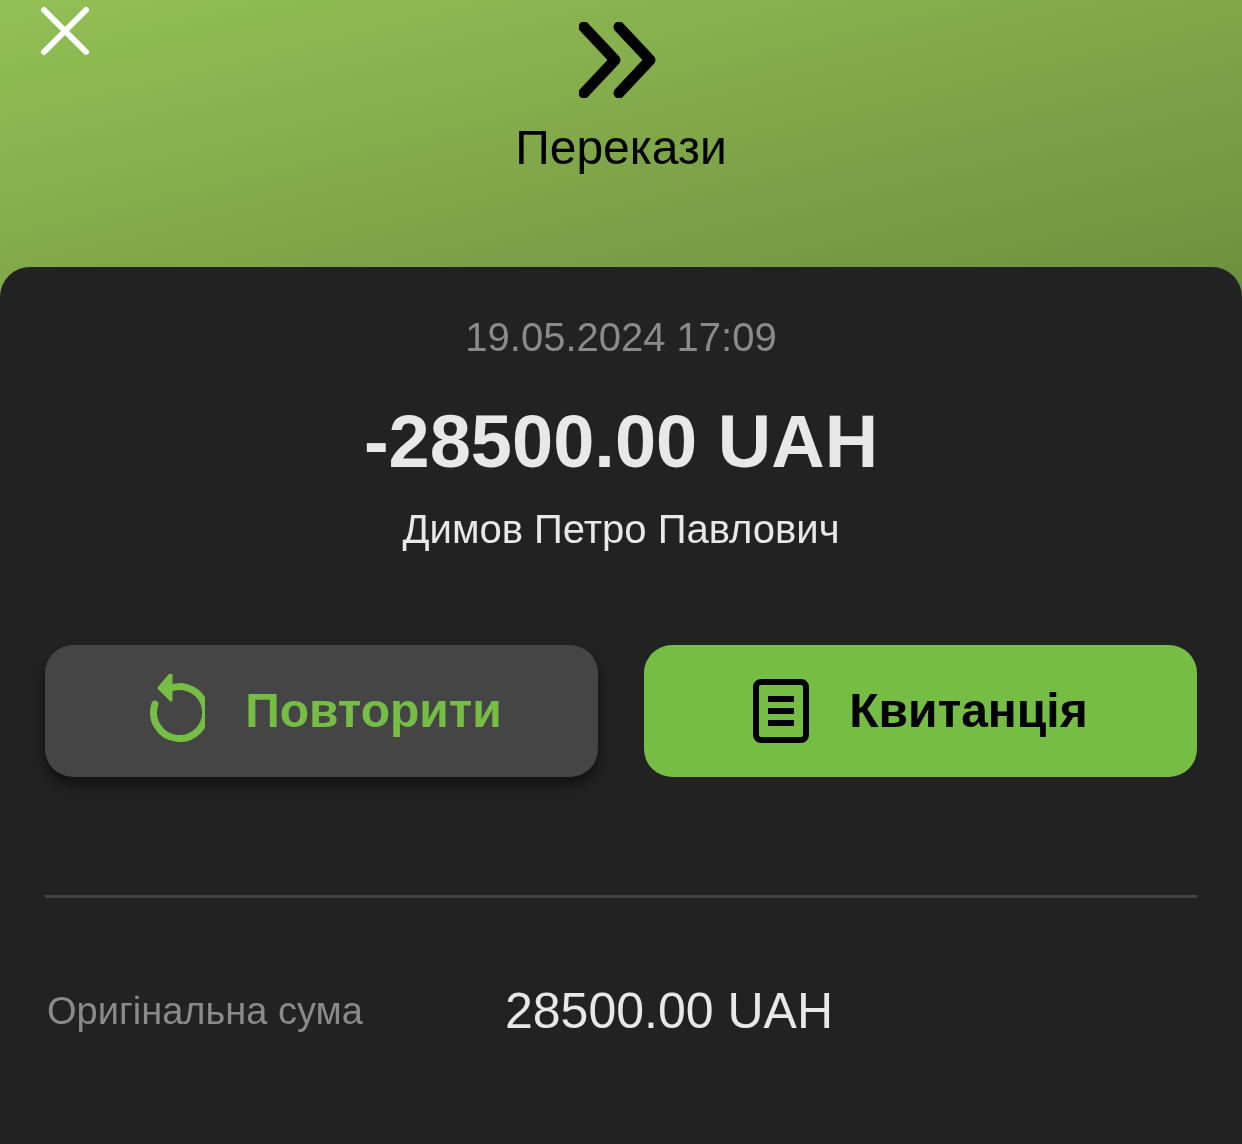 The image size is (1242, 1144). Describe the element at coordinates (669, 1011) in the screenshot. I see `detail-value: 28500.00 UAH` at that location.